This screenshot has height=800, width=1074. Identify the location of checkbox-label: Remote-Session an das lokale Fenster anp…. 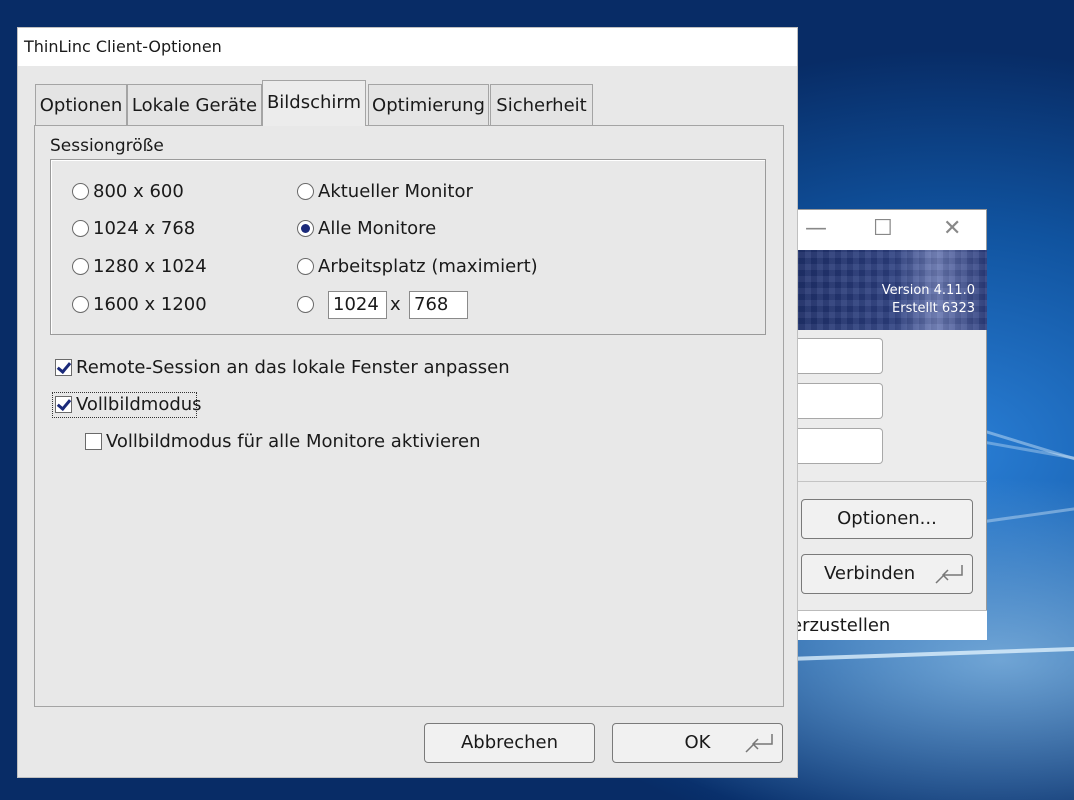
(293, 367).